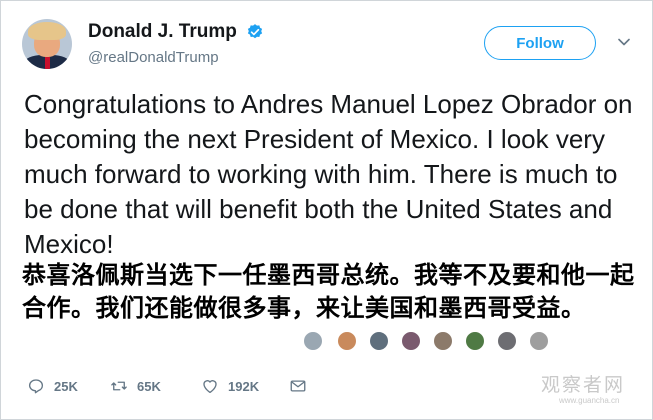 Image resolution: width=653 pixels, height=420 pixels. I want to click on watermark-name: 观察者网, so click(583, 385).